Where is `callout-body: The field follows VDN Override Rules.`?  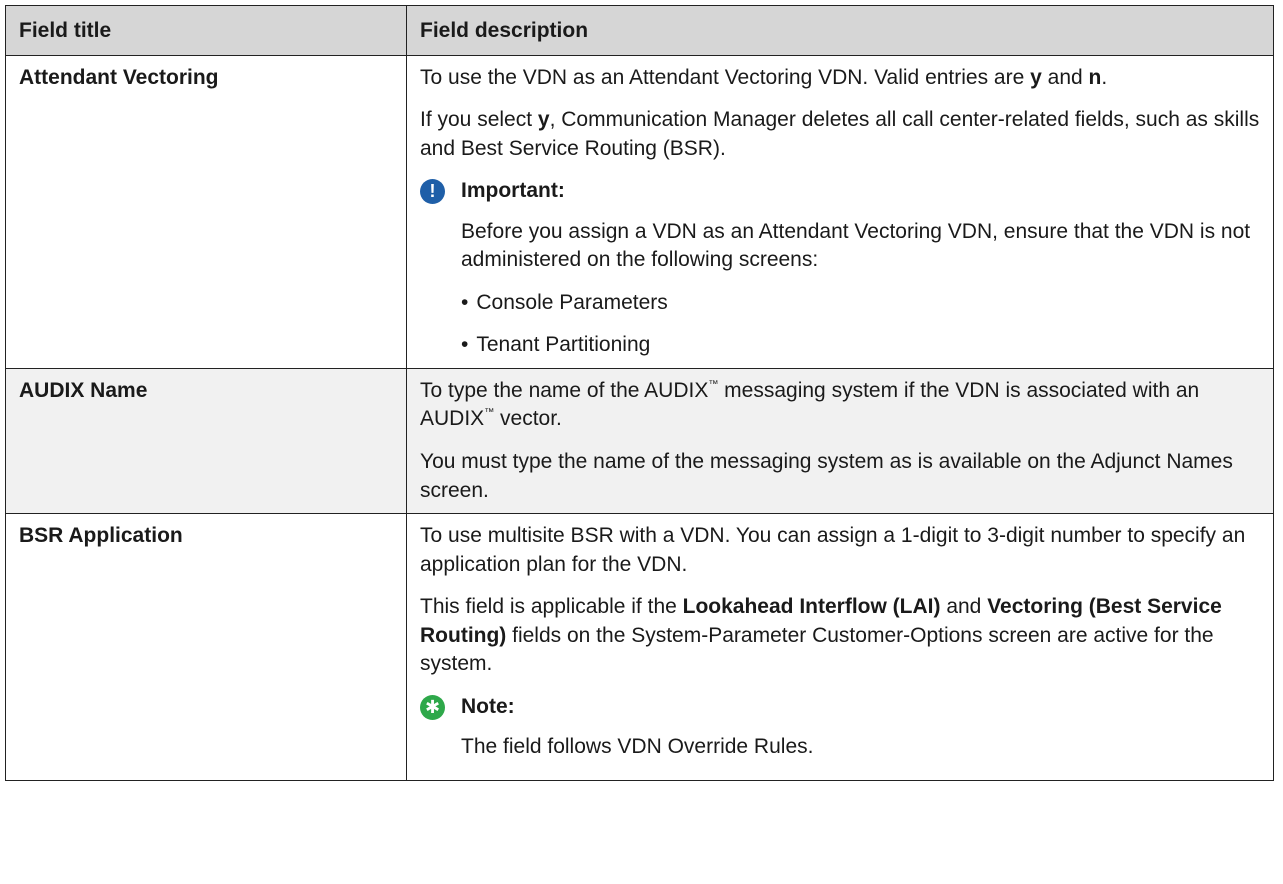 callout-body: The field follows VDN Override Rules. is located at coordinates (840, 747).